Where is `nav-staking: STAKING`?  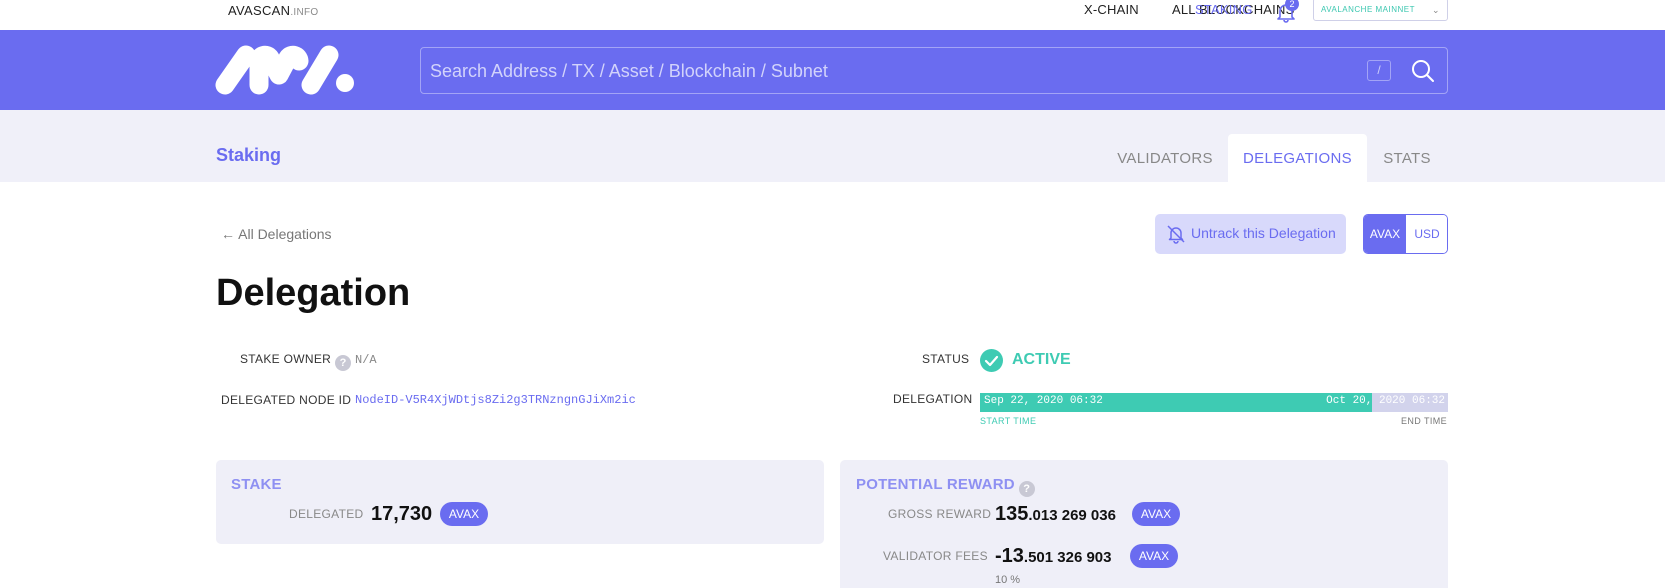 nav-staking: STAKING is located at coordinates (1224, 9).